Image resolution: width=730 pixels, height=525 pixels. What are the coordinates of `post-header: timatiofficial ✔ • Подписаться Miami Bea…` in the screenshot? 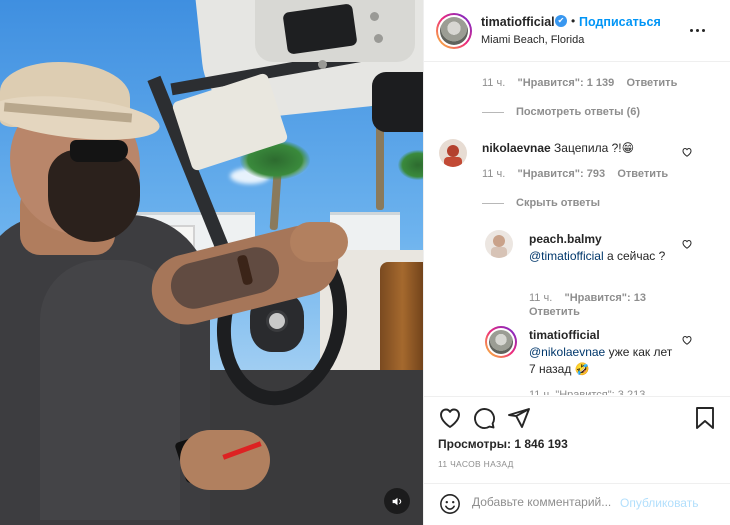 It's located at (577, 31).